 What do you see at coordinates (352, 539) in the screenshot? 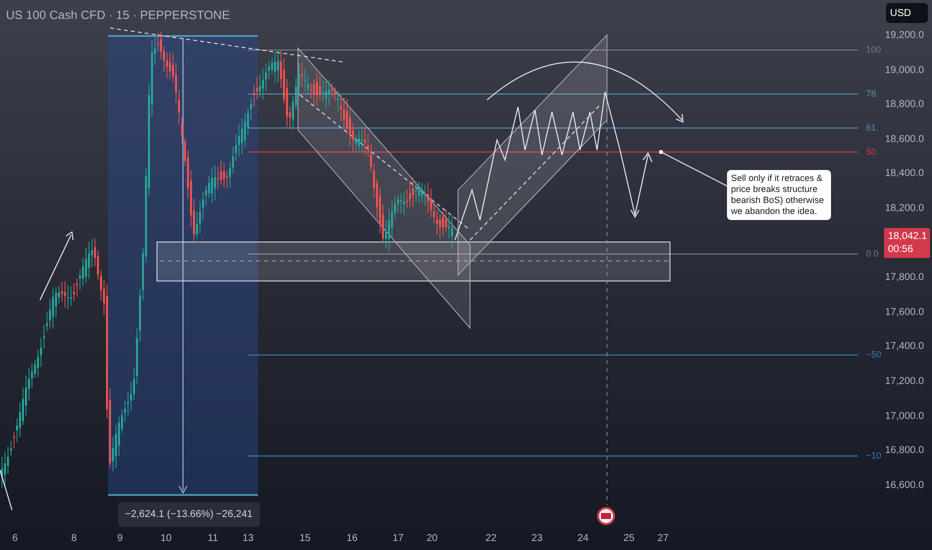
I see `time-axis-label: 16` at bounding box center [352, 539].